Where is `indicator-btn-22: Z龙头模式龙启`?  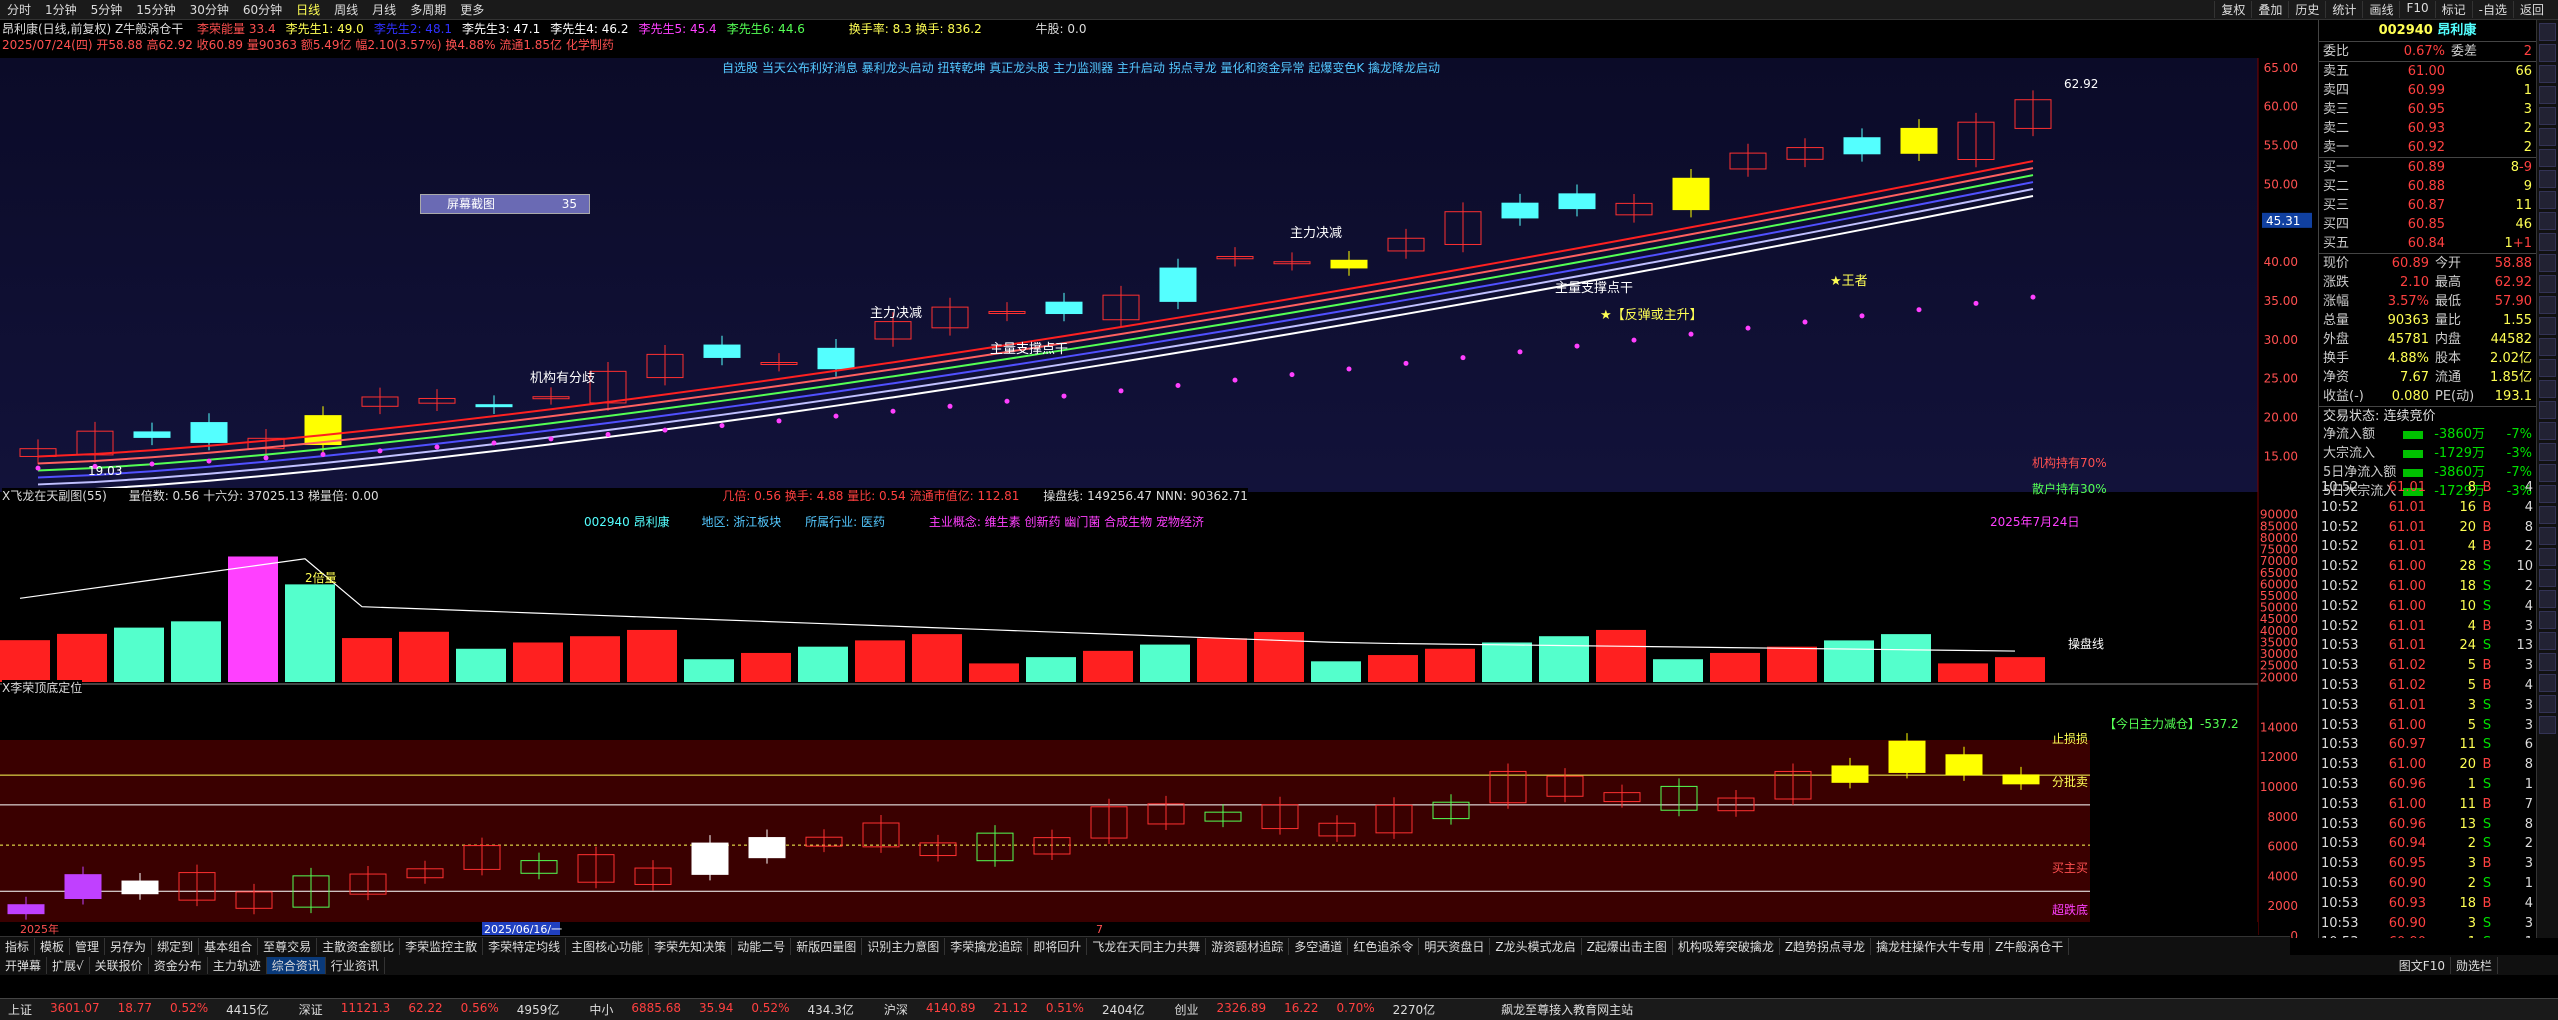 indicator-btn-22: Z龙头模式龙启 is located at coordinates (1536, 946).